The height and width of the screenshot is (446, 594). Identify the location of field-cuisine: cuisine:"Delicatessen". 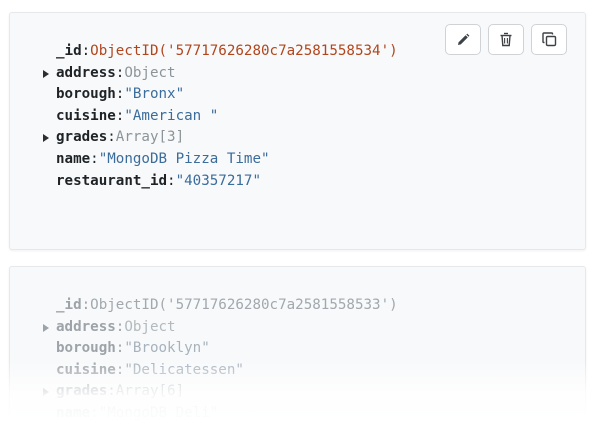
(150, 369).